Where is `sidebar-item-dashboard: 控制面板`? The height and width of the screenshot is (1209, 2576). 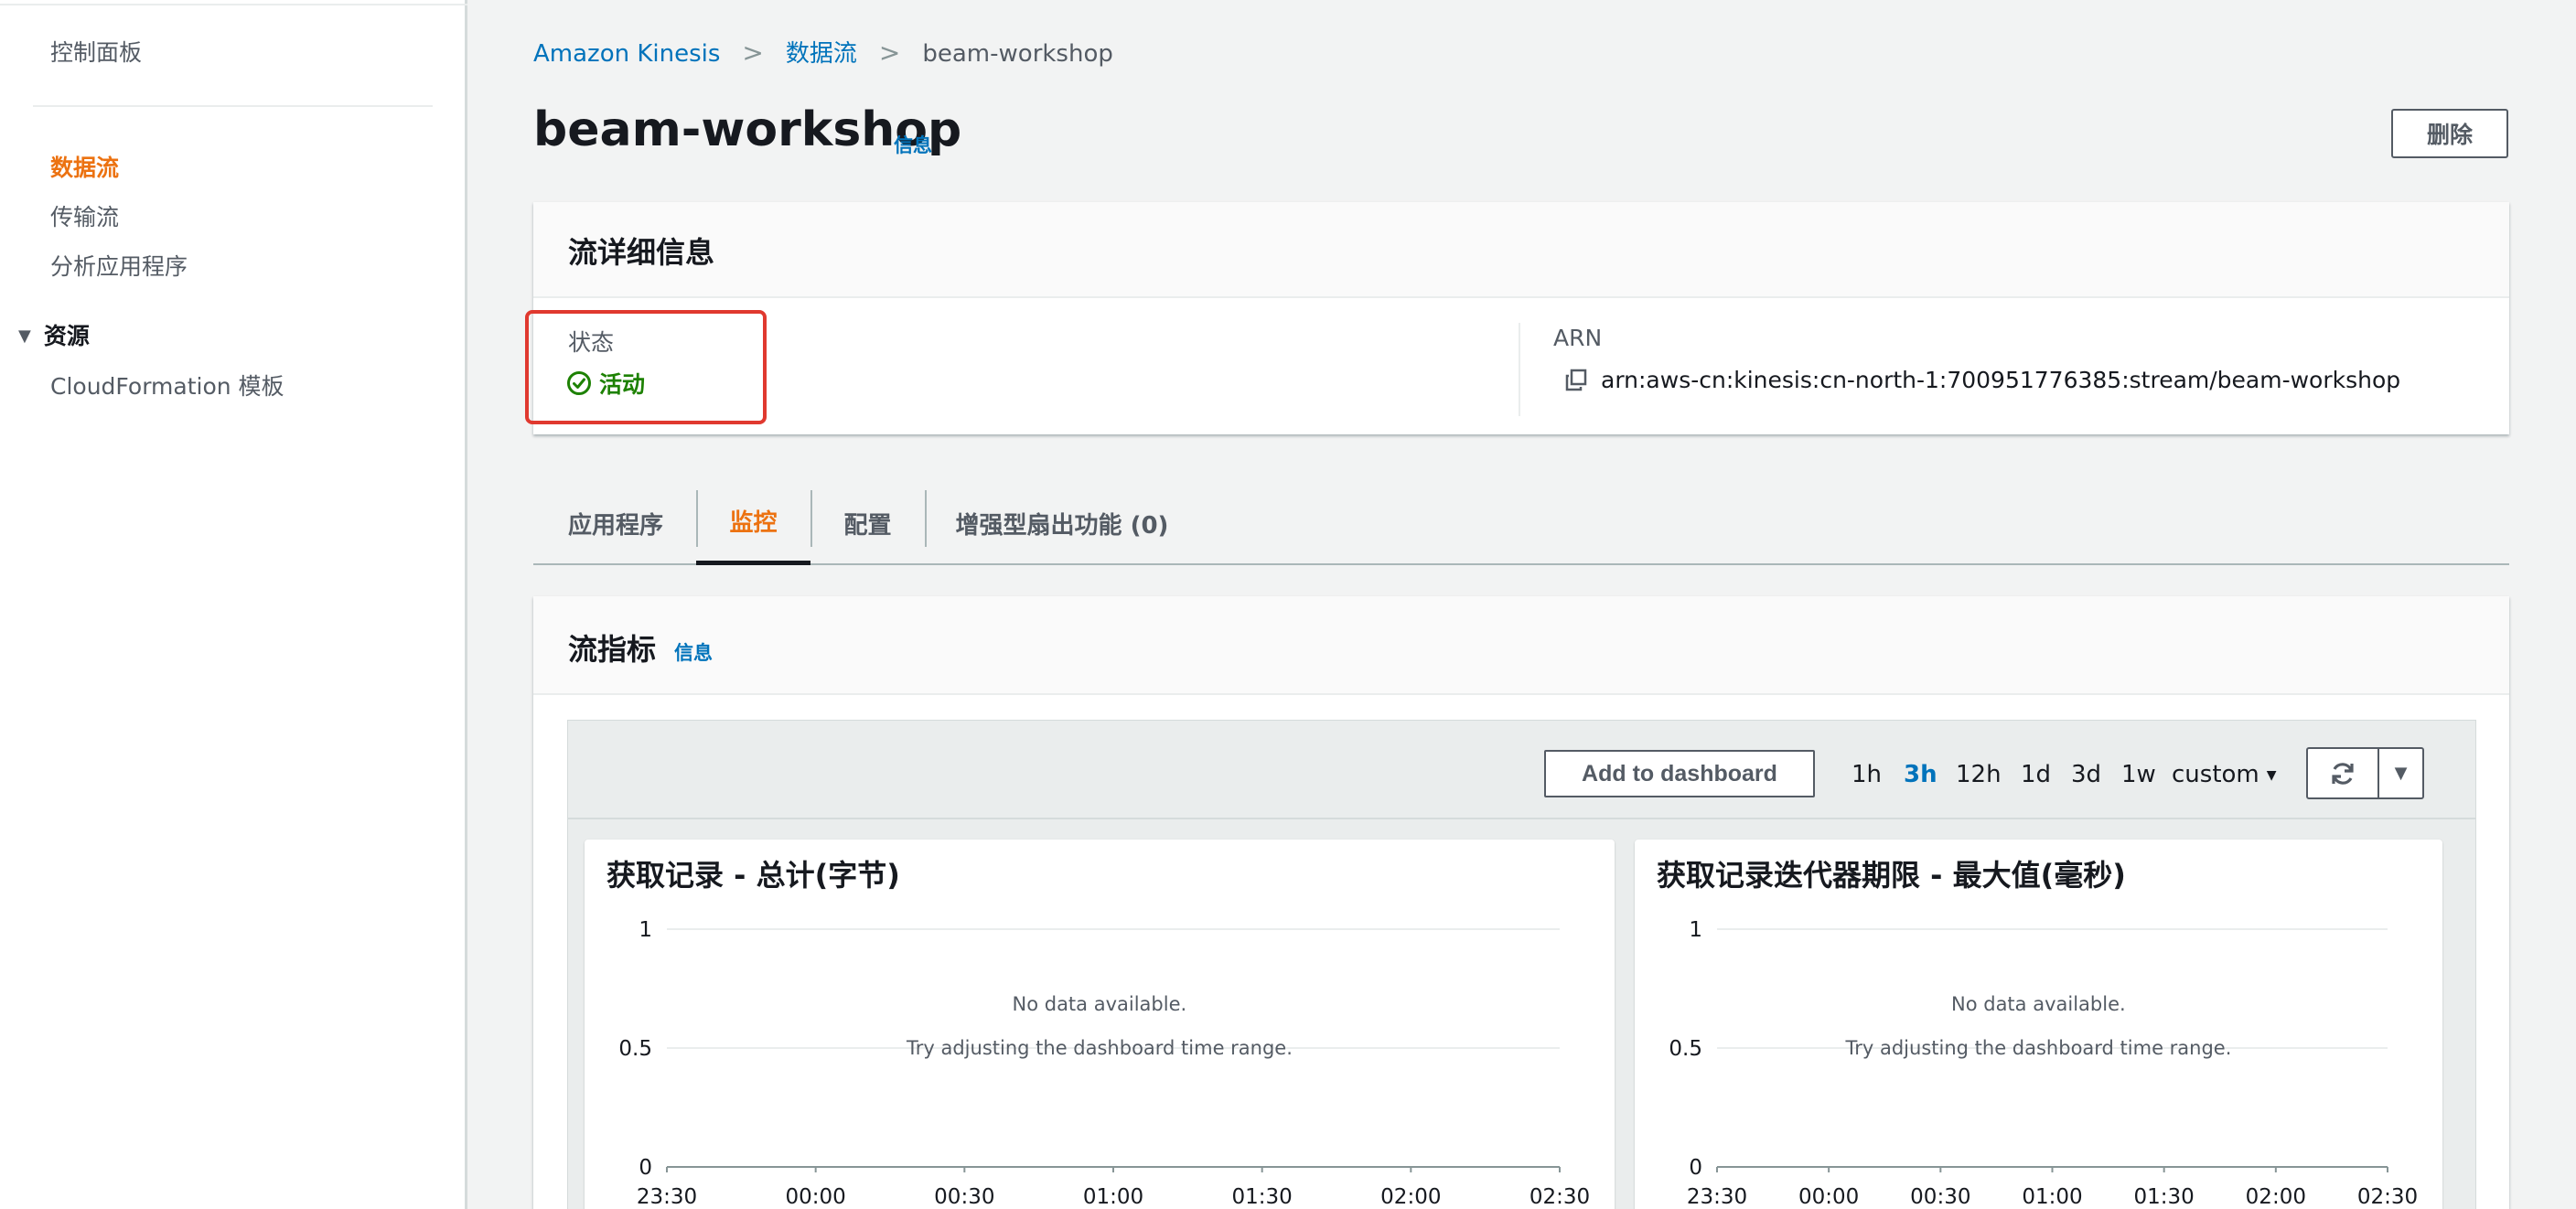
sidebar-item-dashboard: 控制面板 is located at coordinates (96, 52).